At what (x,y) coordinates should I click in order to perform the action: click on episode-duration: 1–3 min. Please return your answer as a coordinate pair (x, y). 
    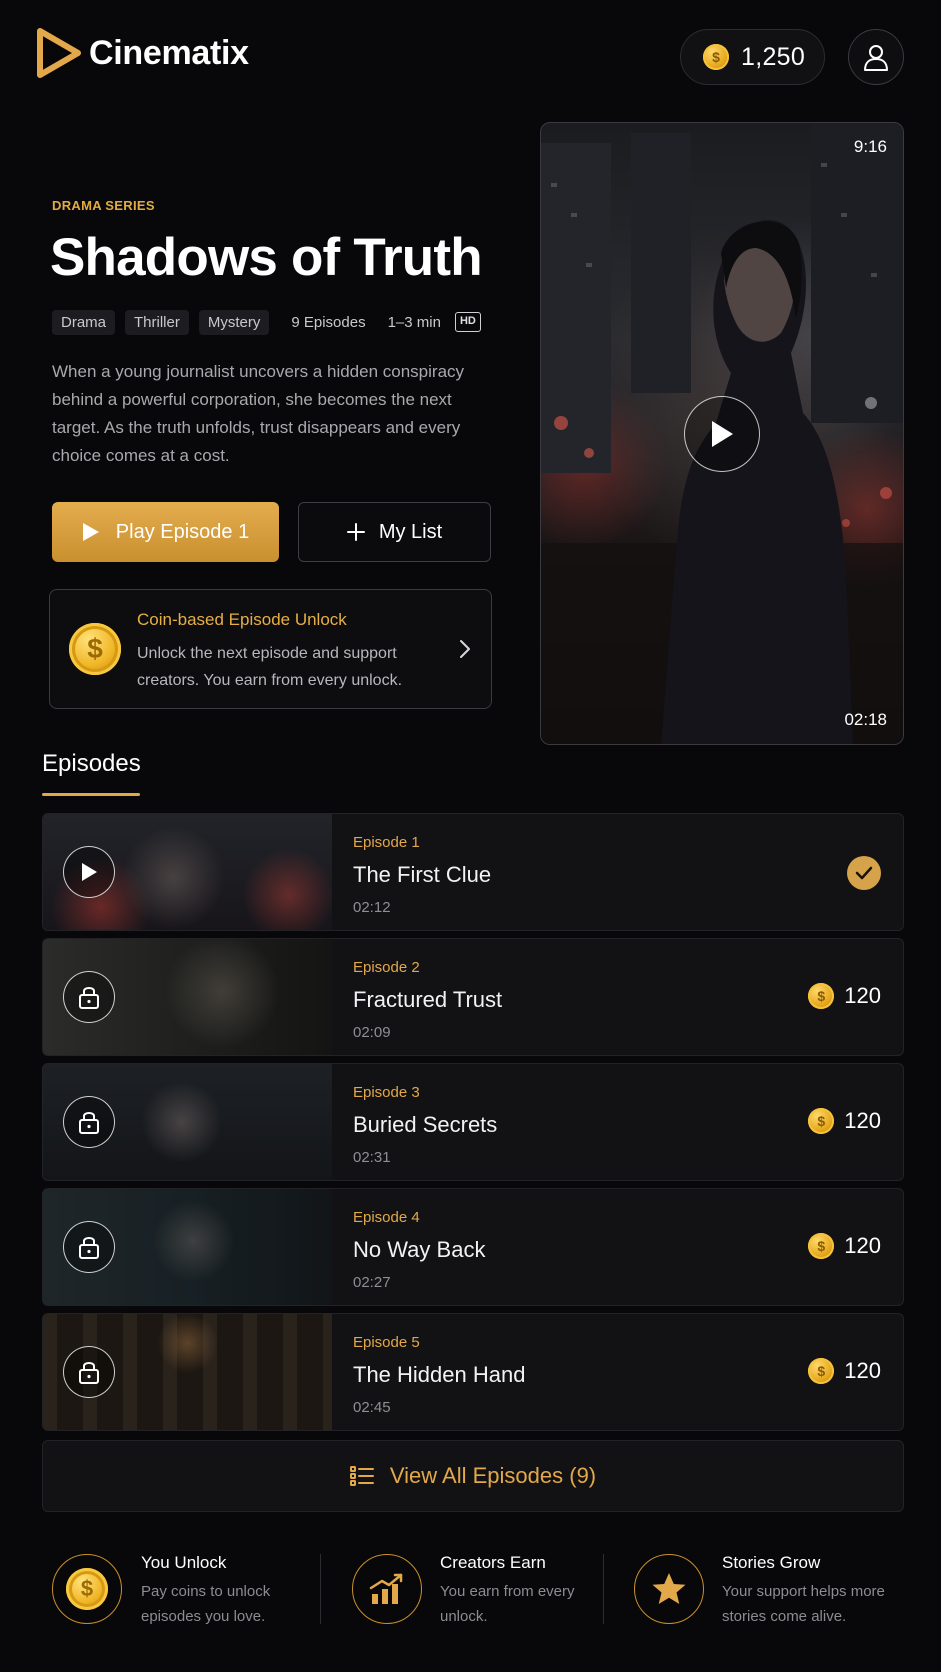
    Looking at the image, I should click on (414, 322).